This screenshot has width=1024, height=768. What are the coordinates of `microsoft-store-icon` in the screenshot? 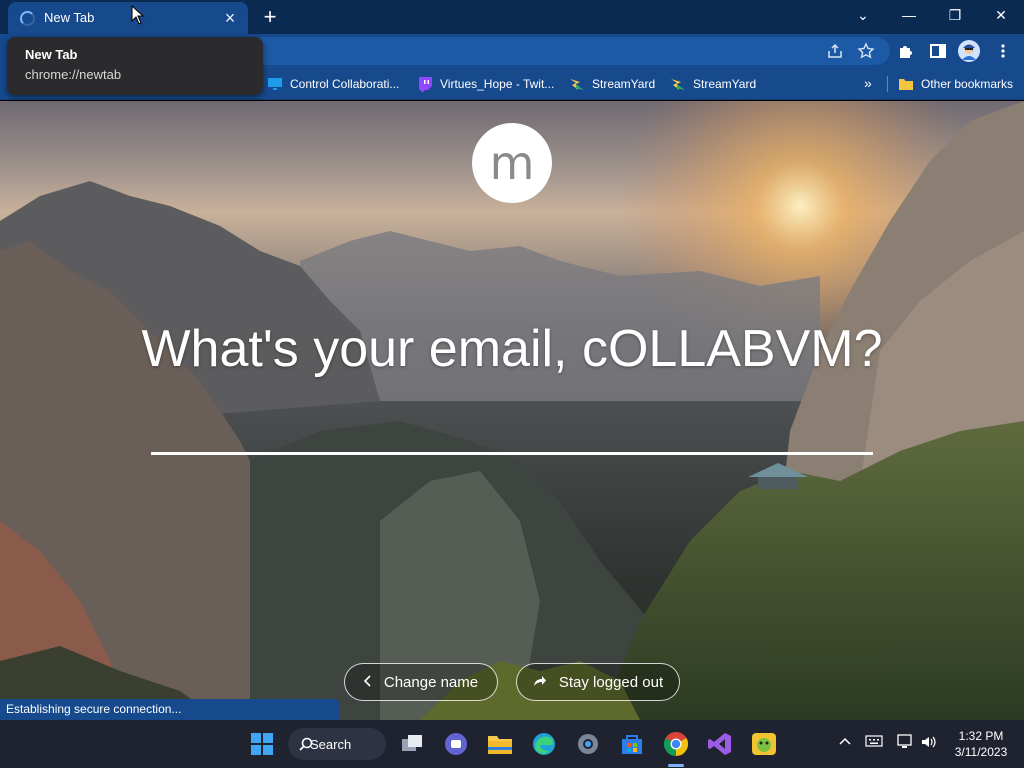 It's located at (632, 744).